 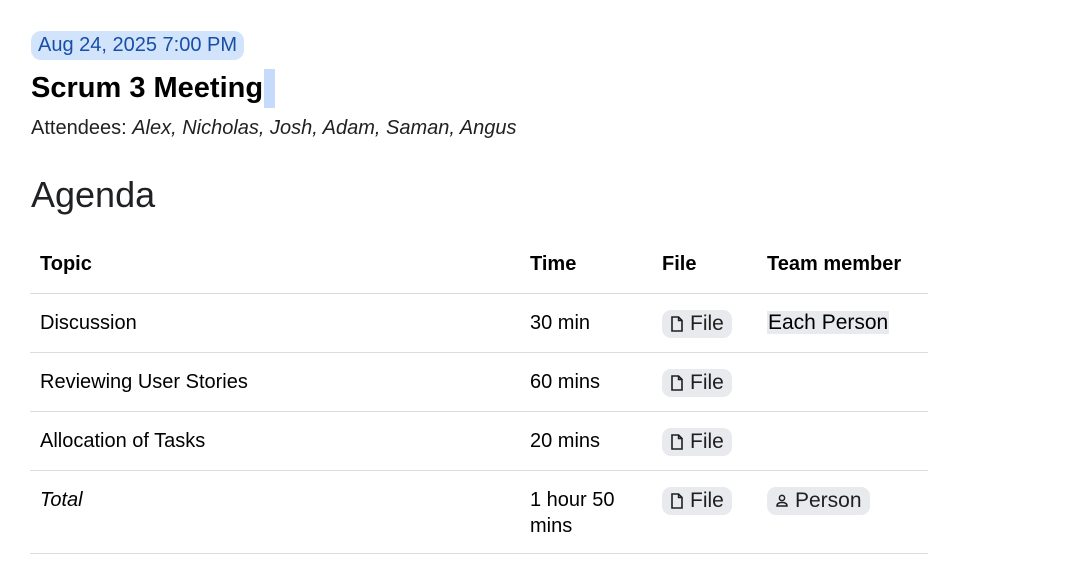 I want to click on attendees-names: Alex, Nicholas, Josh, Adam, Saman, Angus, so click(x=324, y=128).